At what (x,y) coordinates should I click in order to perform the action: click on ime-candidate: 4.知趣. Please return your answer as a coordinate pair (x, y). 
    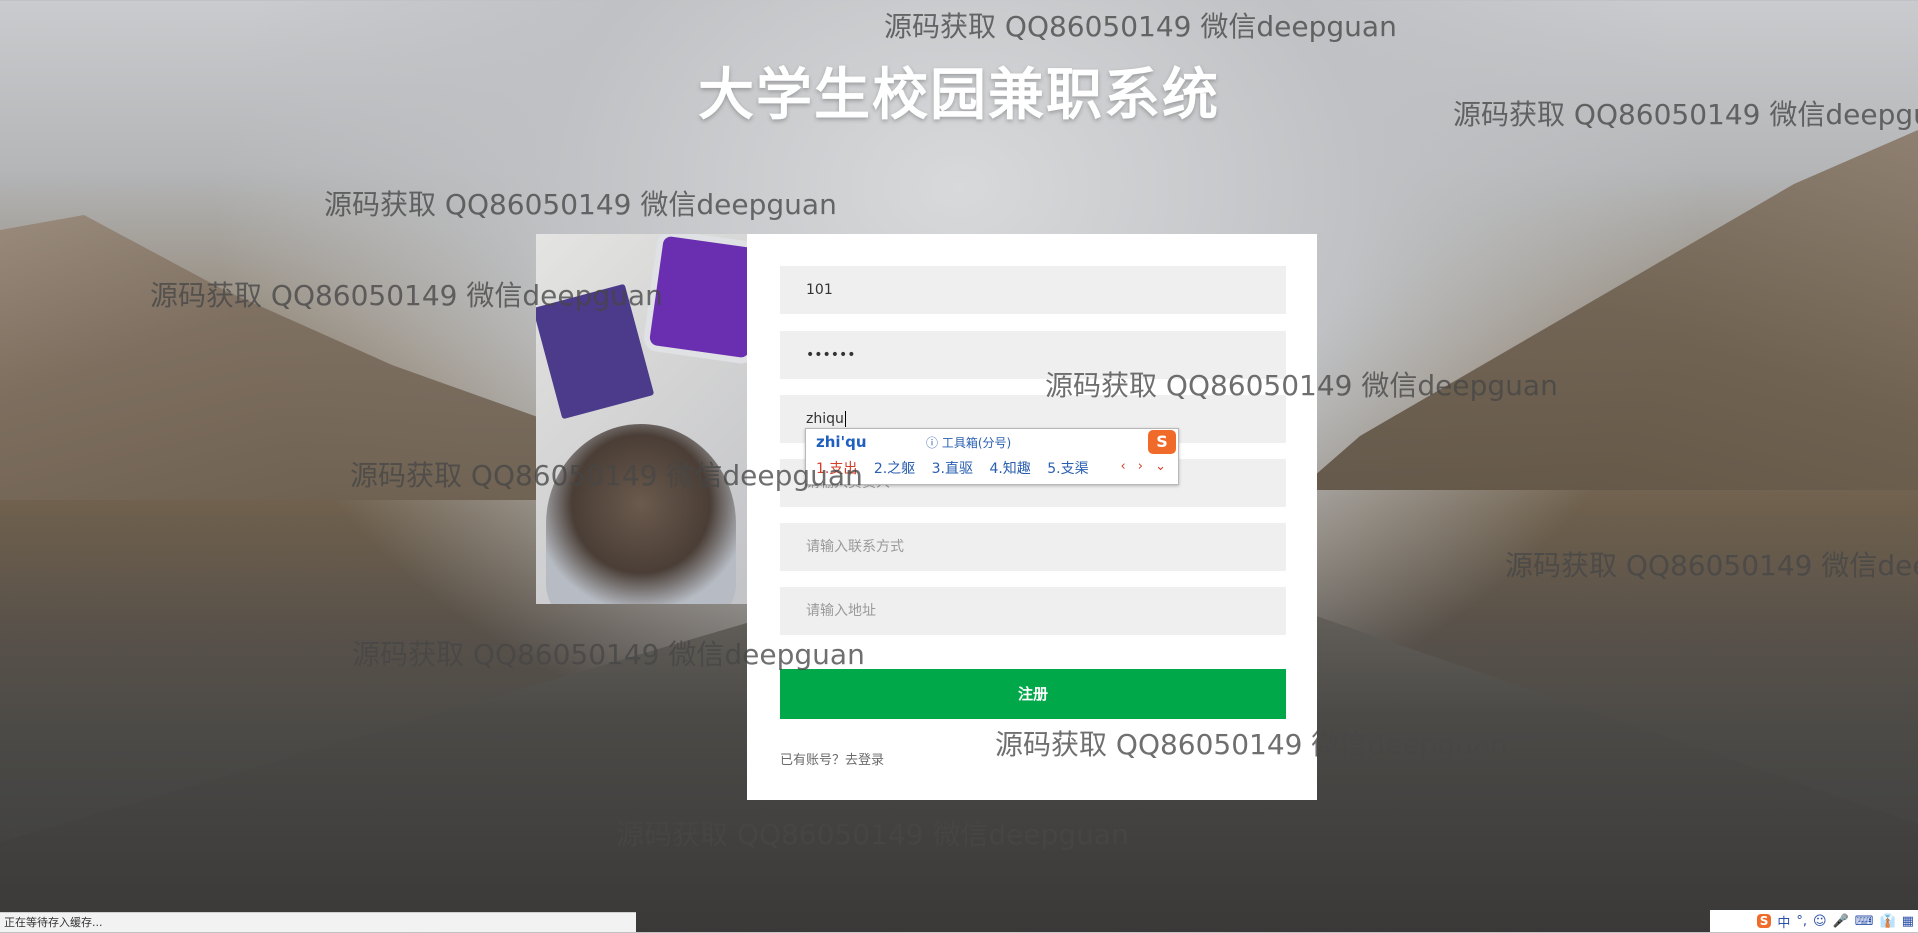
    Looking at the image, I should click on (1009, 469).